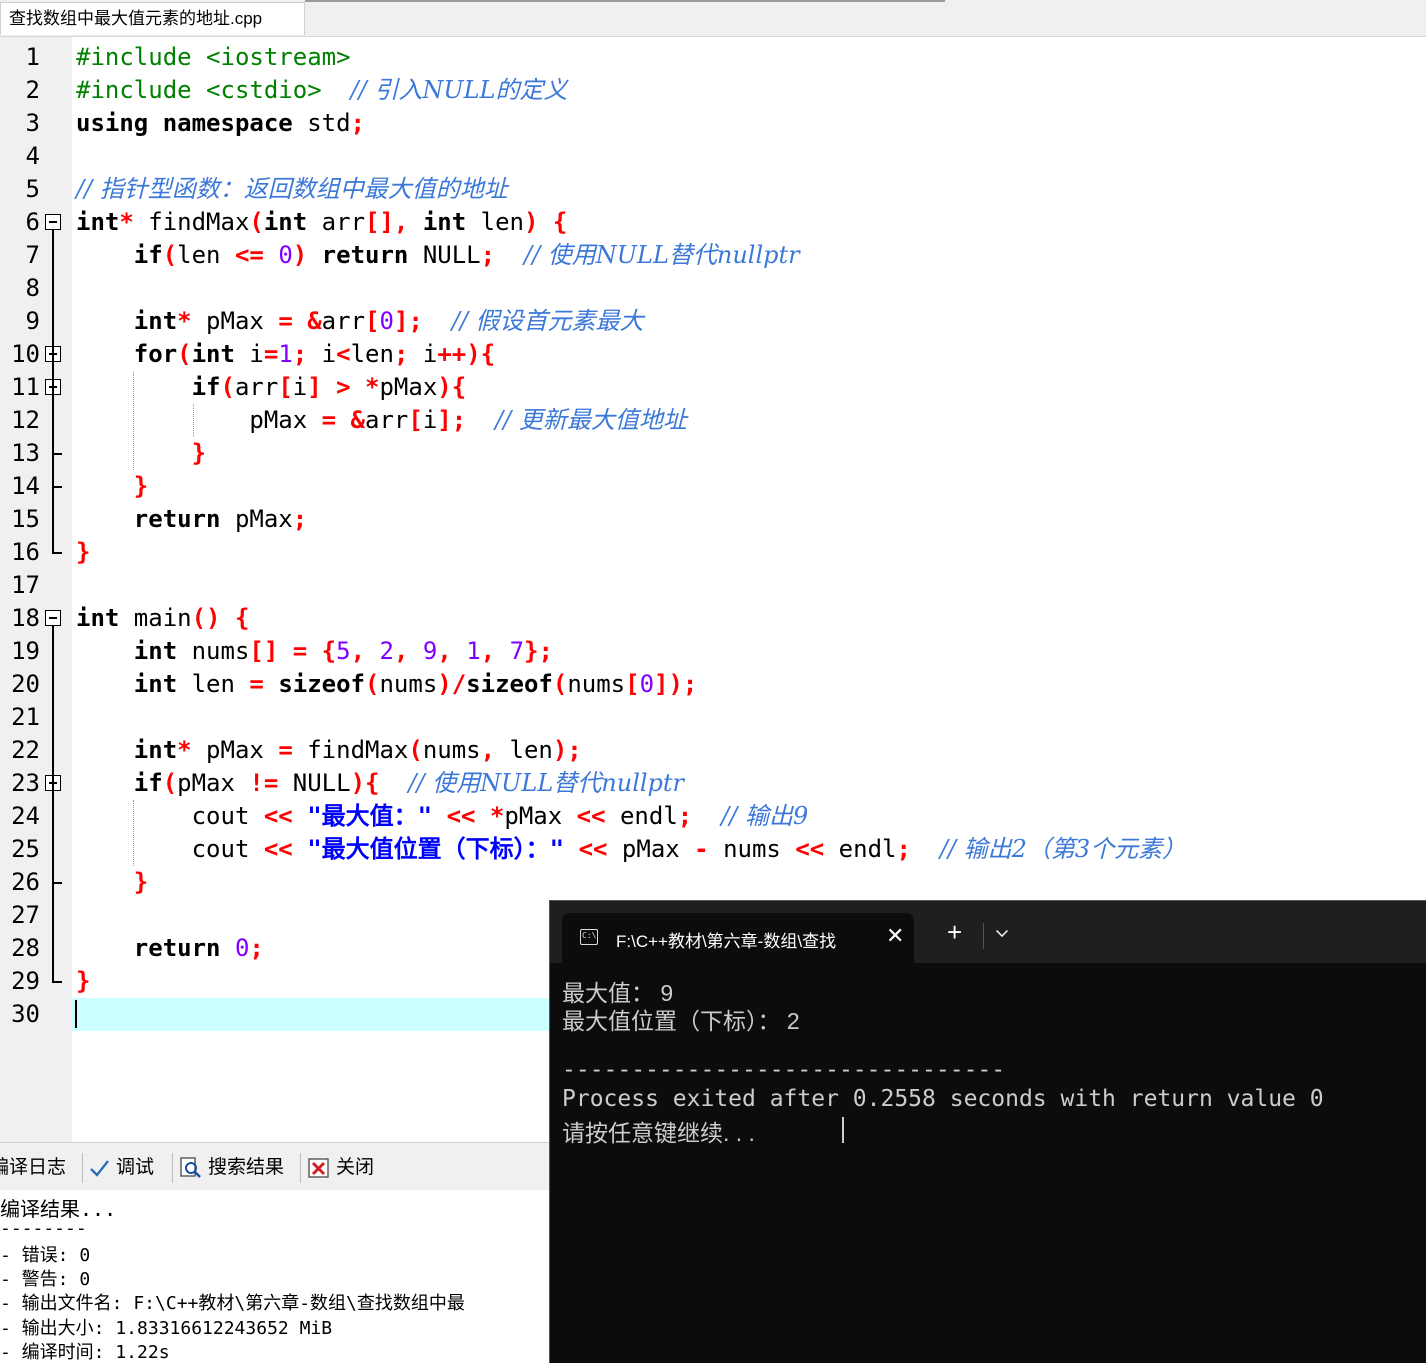 This screenshot has height=1363, width=1426. What do you see at coordinates (713, 882) in the screenshot?
I see `code-line: 26 }` at bounding box center [713, 882].